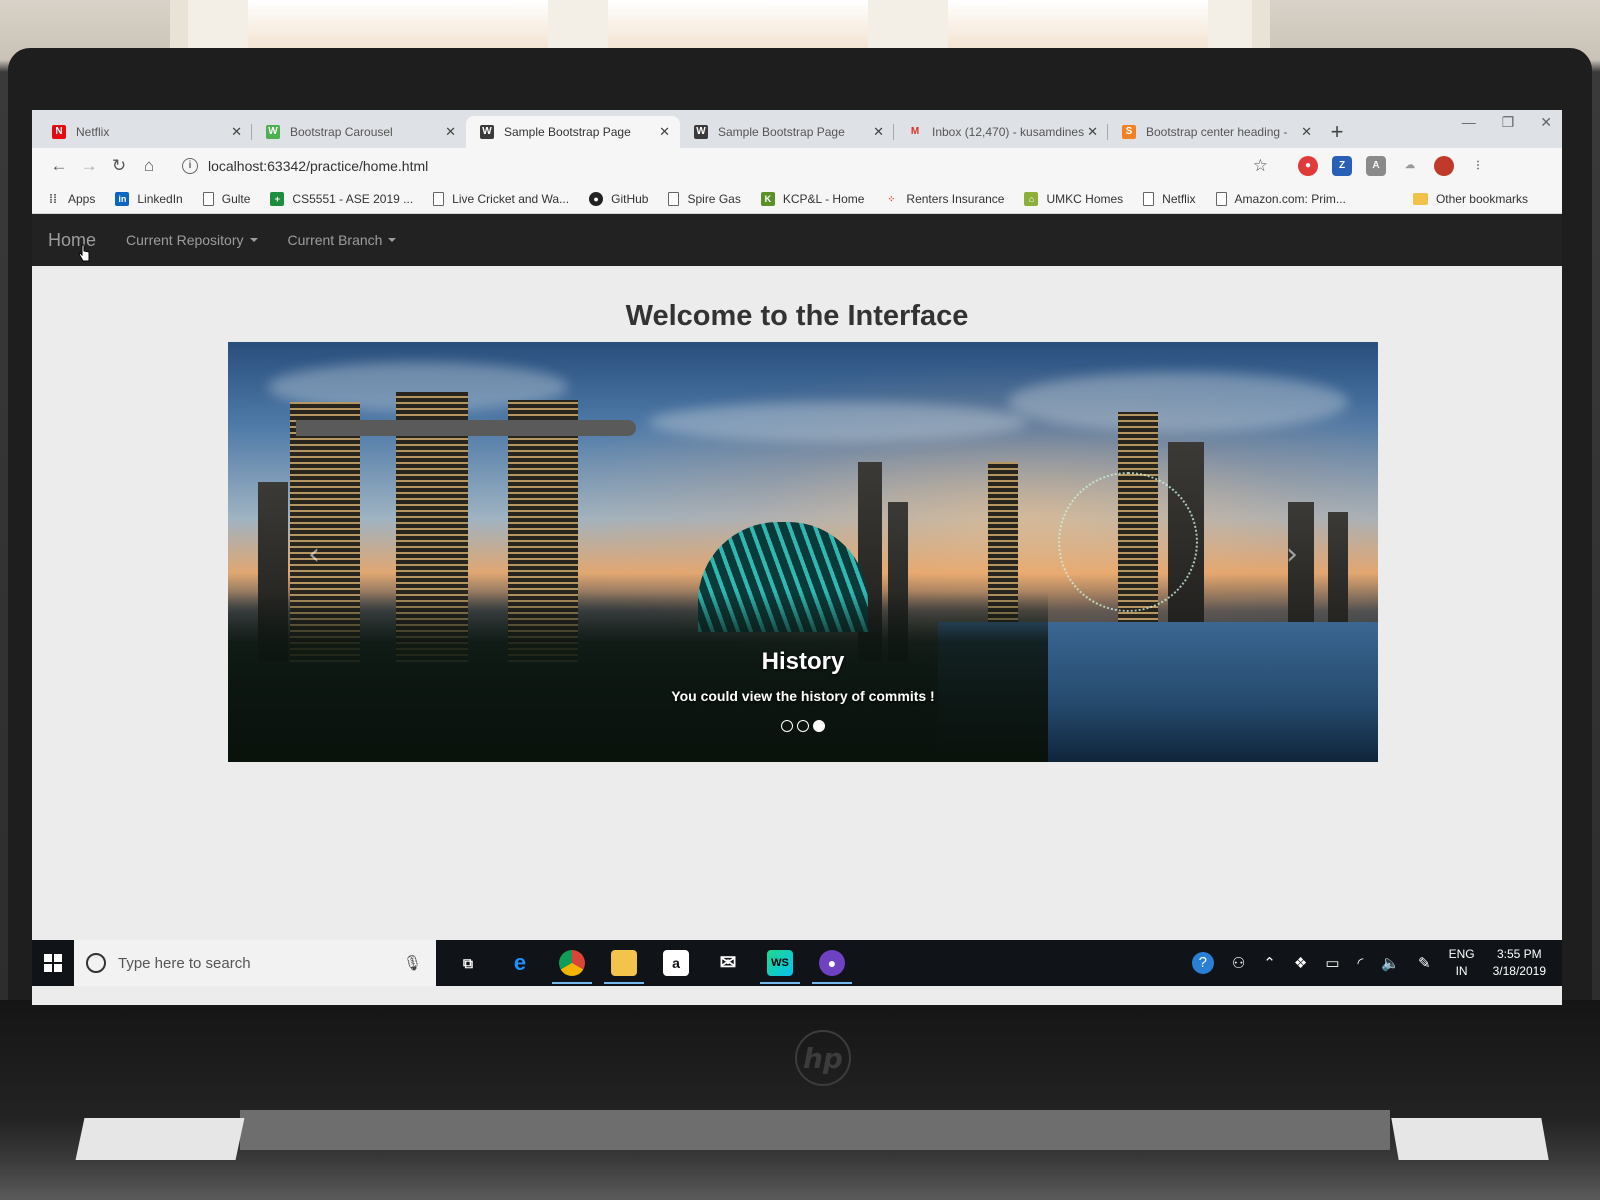  I want to click on page-title: Welcome to the Interface, so click(797, 316).